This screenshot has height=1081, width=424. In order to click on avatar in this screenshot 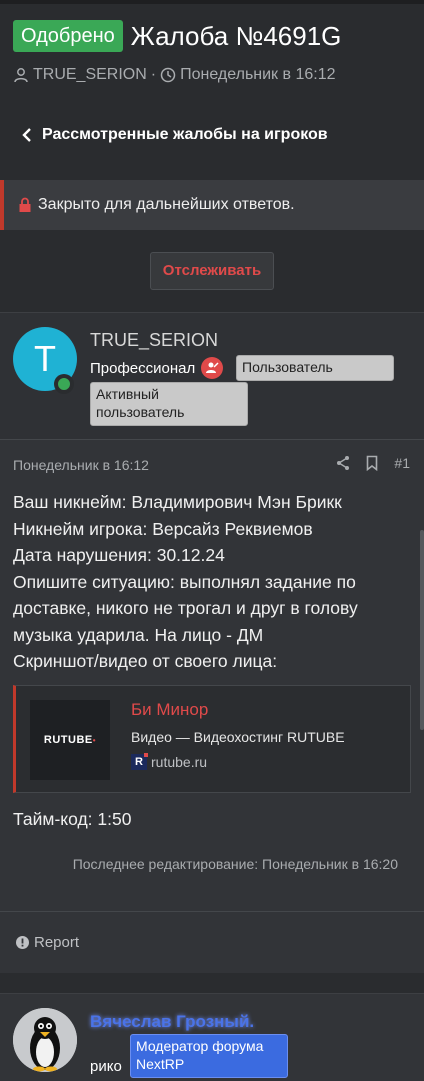, I will do `click(45, 1040)`.